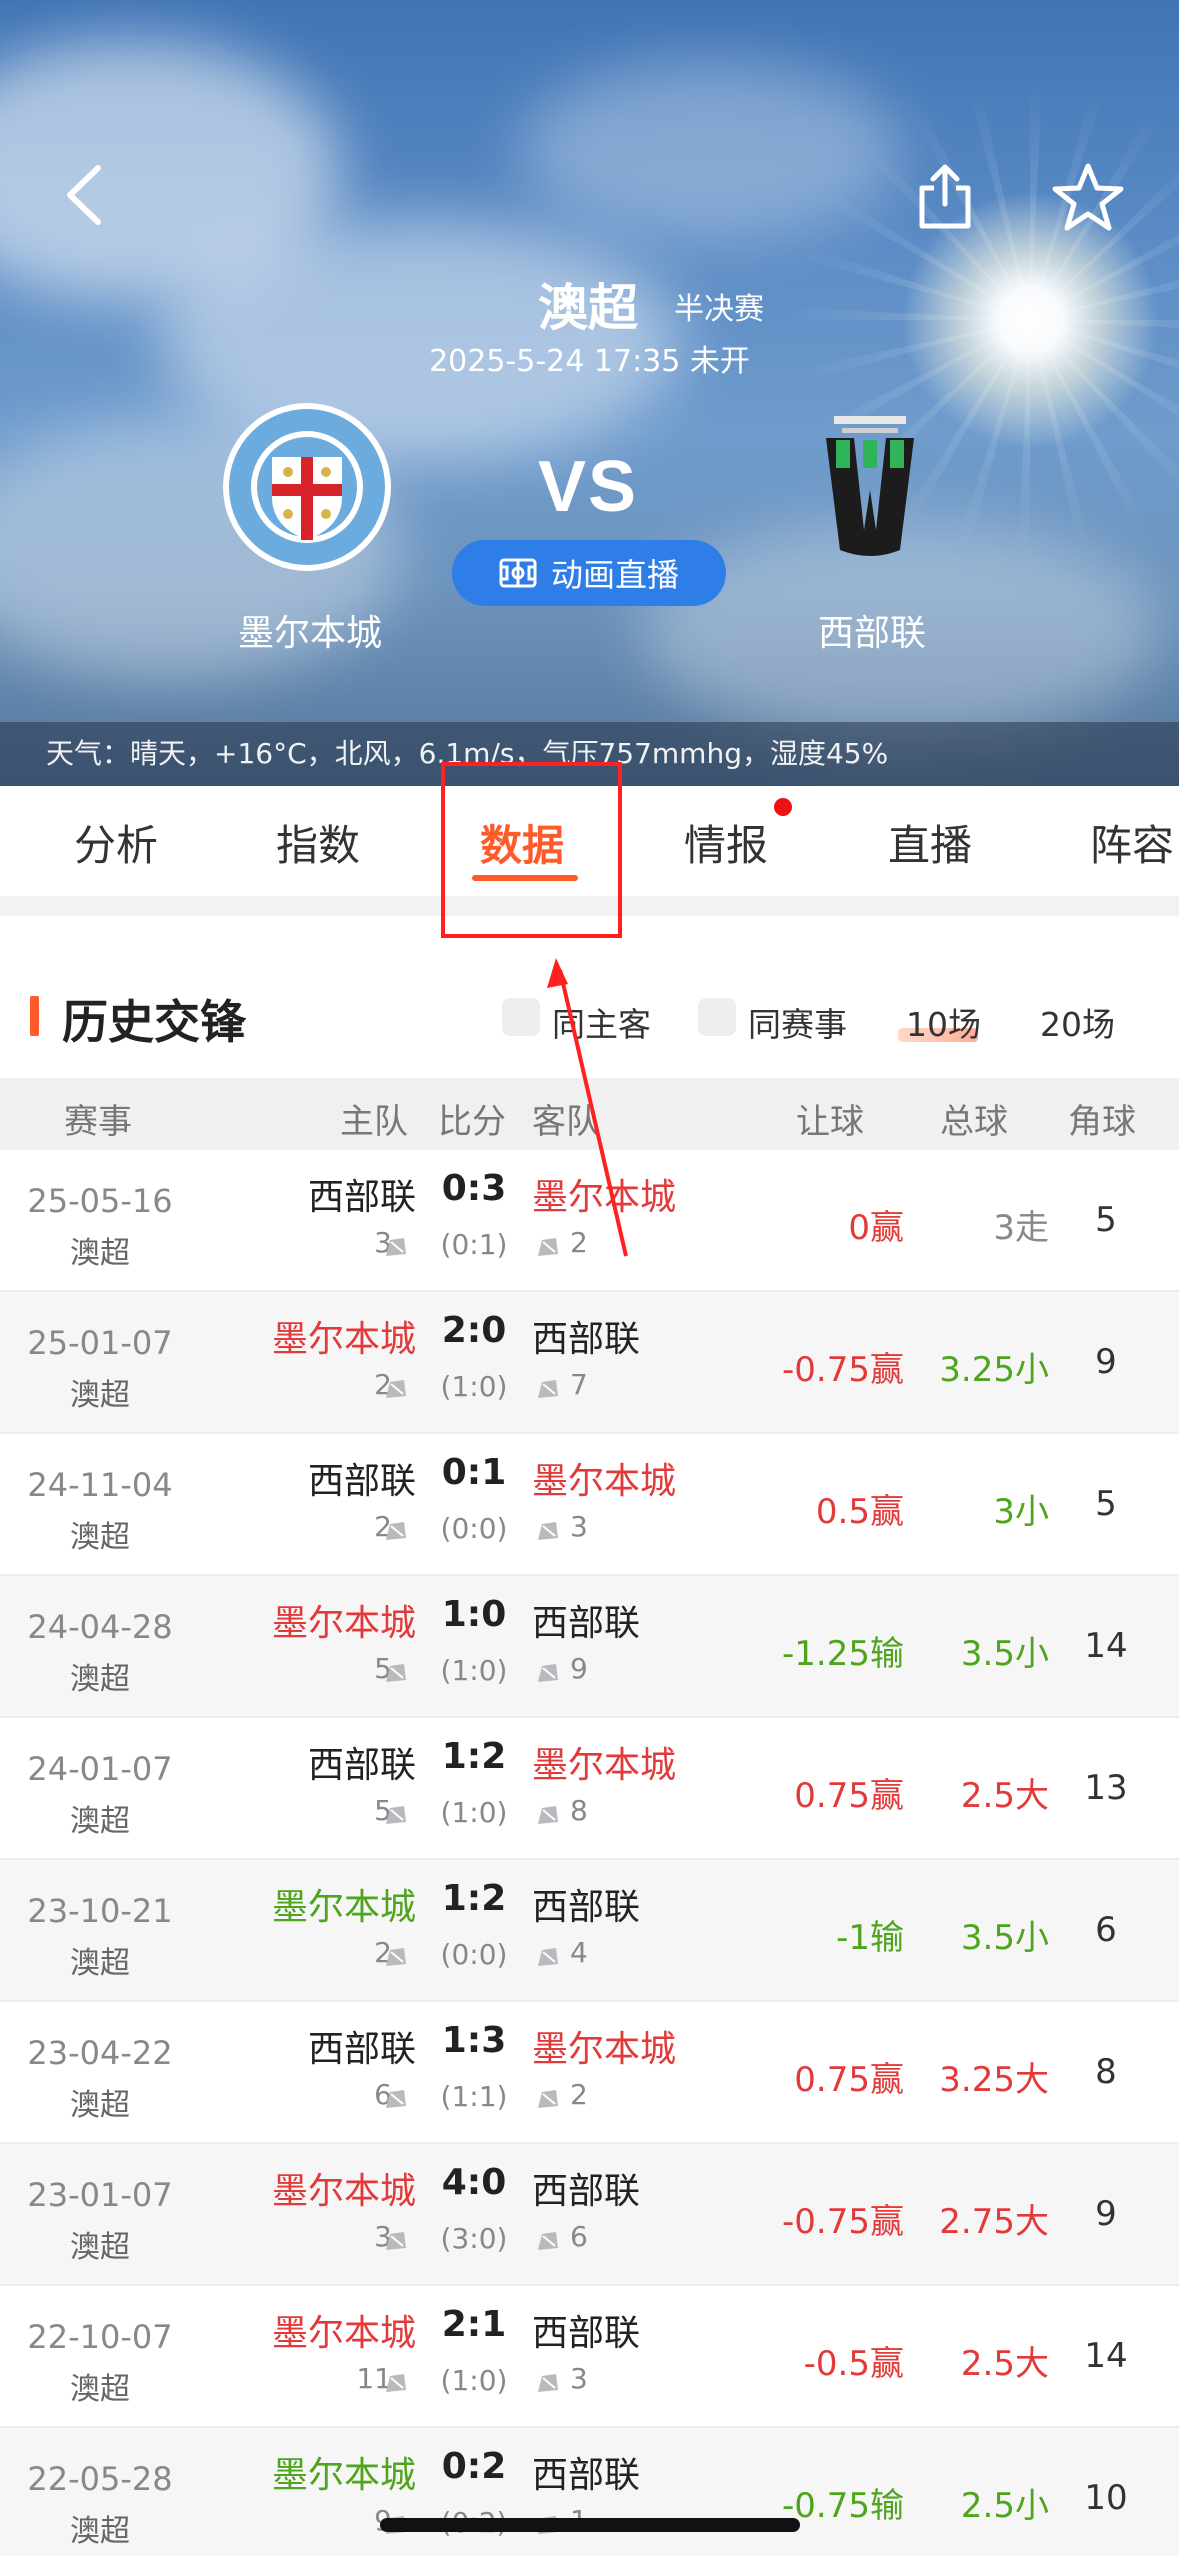 The height and width of the screenshot is (2556, 1179). Describe the element at coordinates (474, 1472) in the screenshot. I see `full-time-score: 0:1` at that location.